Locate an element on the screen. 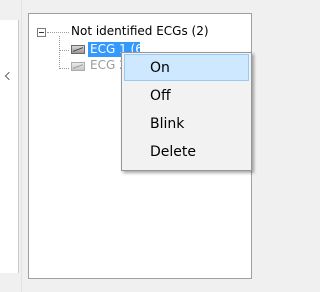 This screenshot has height=292, width=320. collapse-toggle-icon is located at coordinates (41, 32).